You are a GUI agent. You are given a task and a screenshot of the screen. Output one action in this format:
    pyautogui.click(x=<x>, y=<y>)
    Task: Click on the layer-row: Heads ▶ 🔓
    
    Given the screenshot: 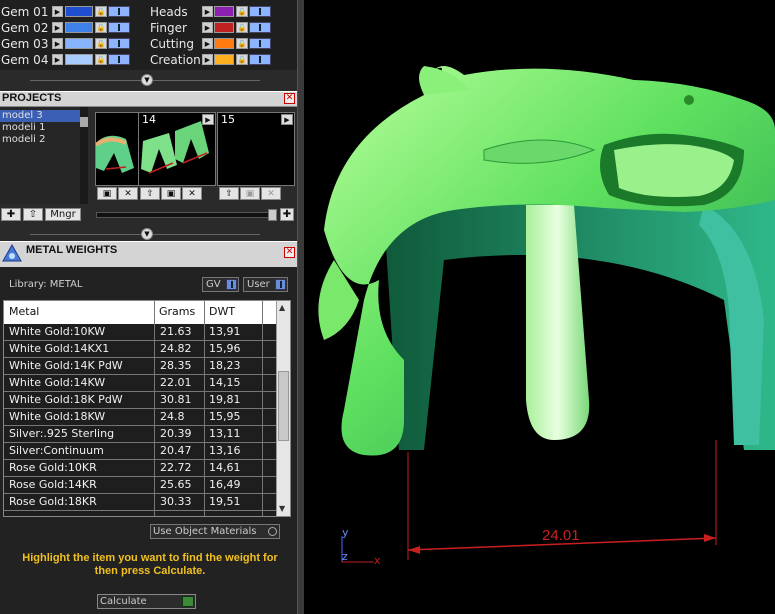 What is the action you would take?
    pyautogui.click(x=210, y=11)
    